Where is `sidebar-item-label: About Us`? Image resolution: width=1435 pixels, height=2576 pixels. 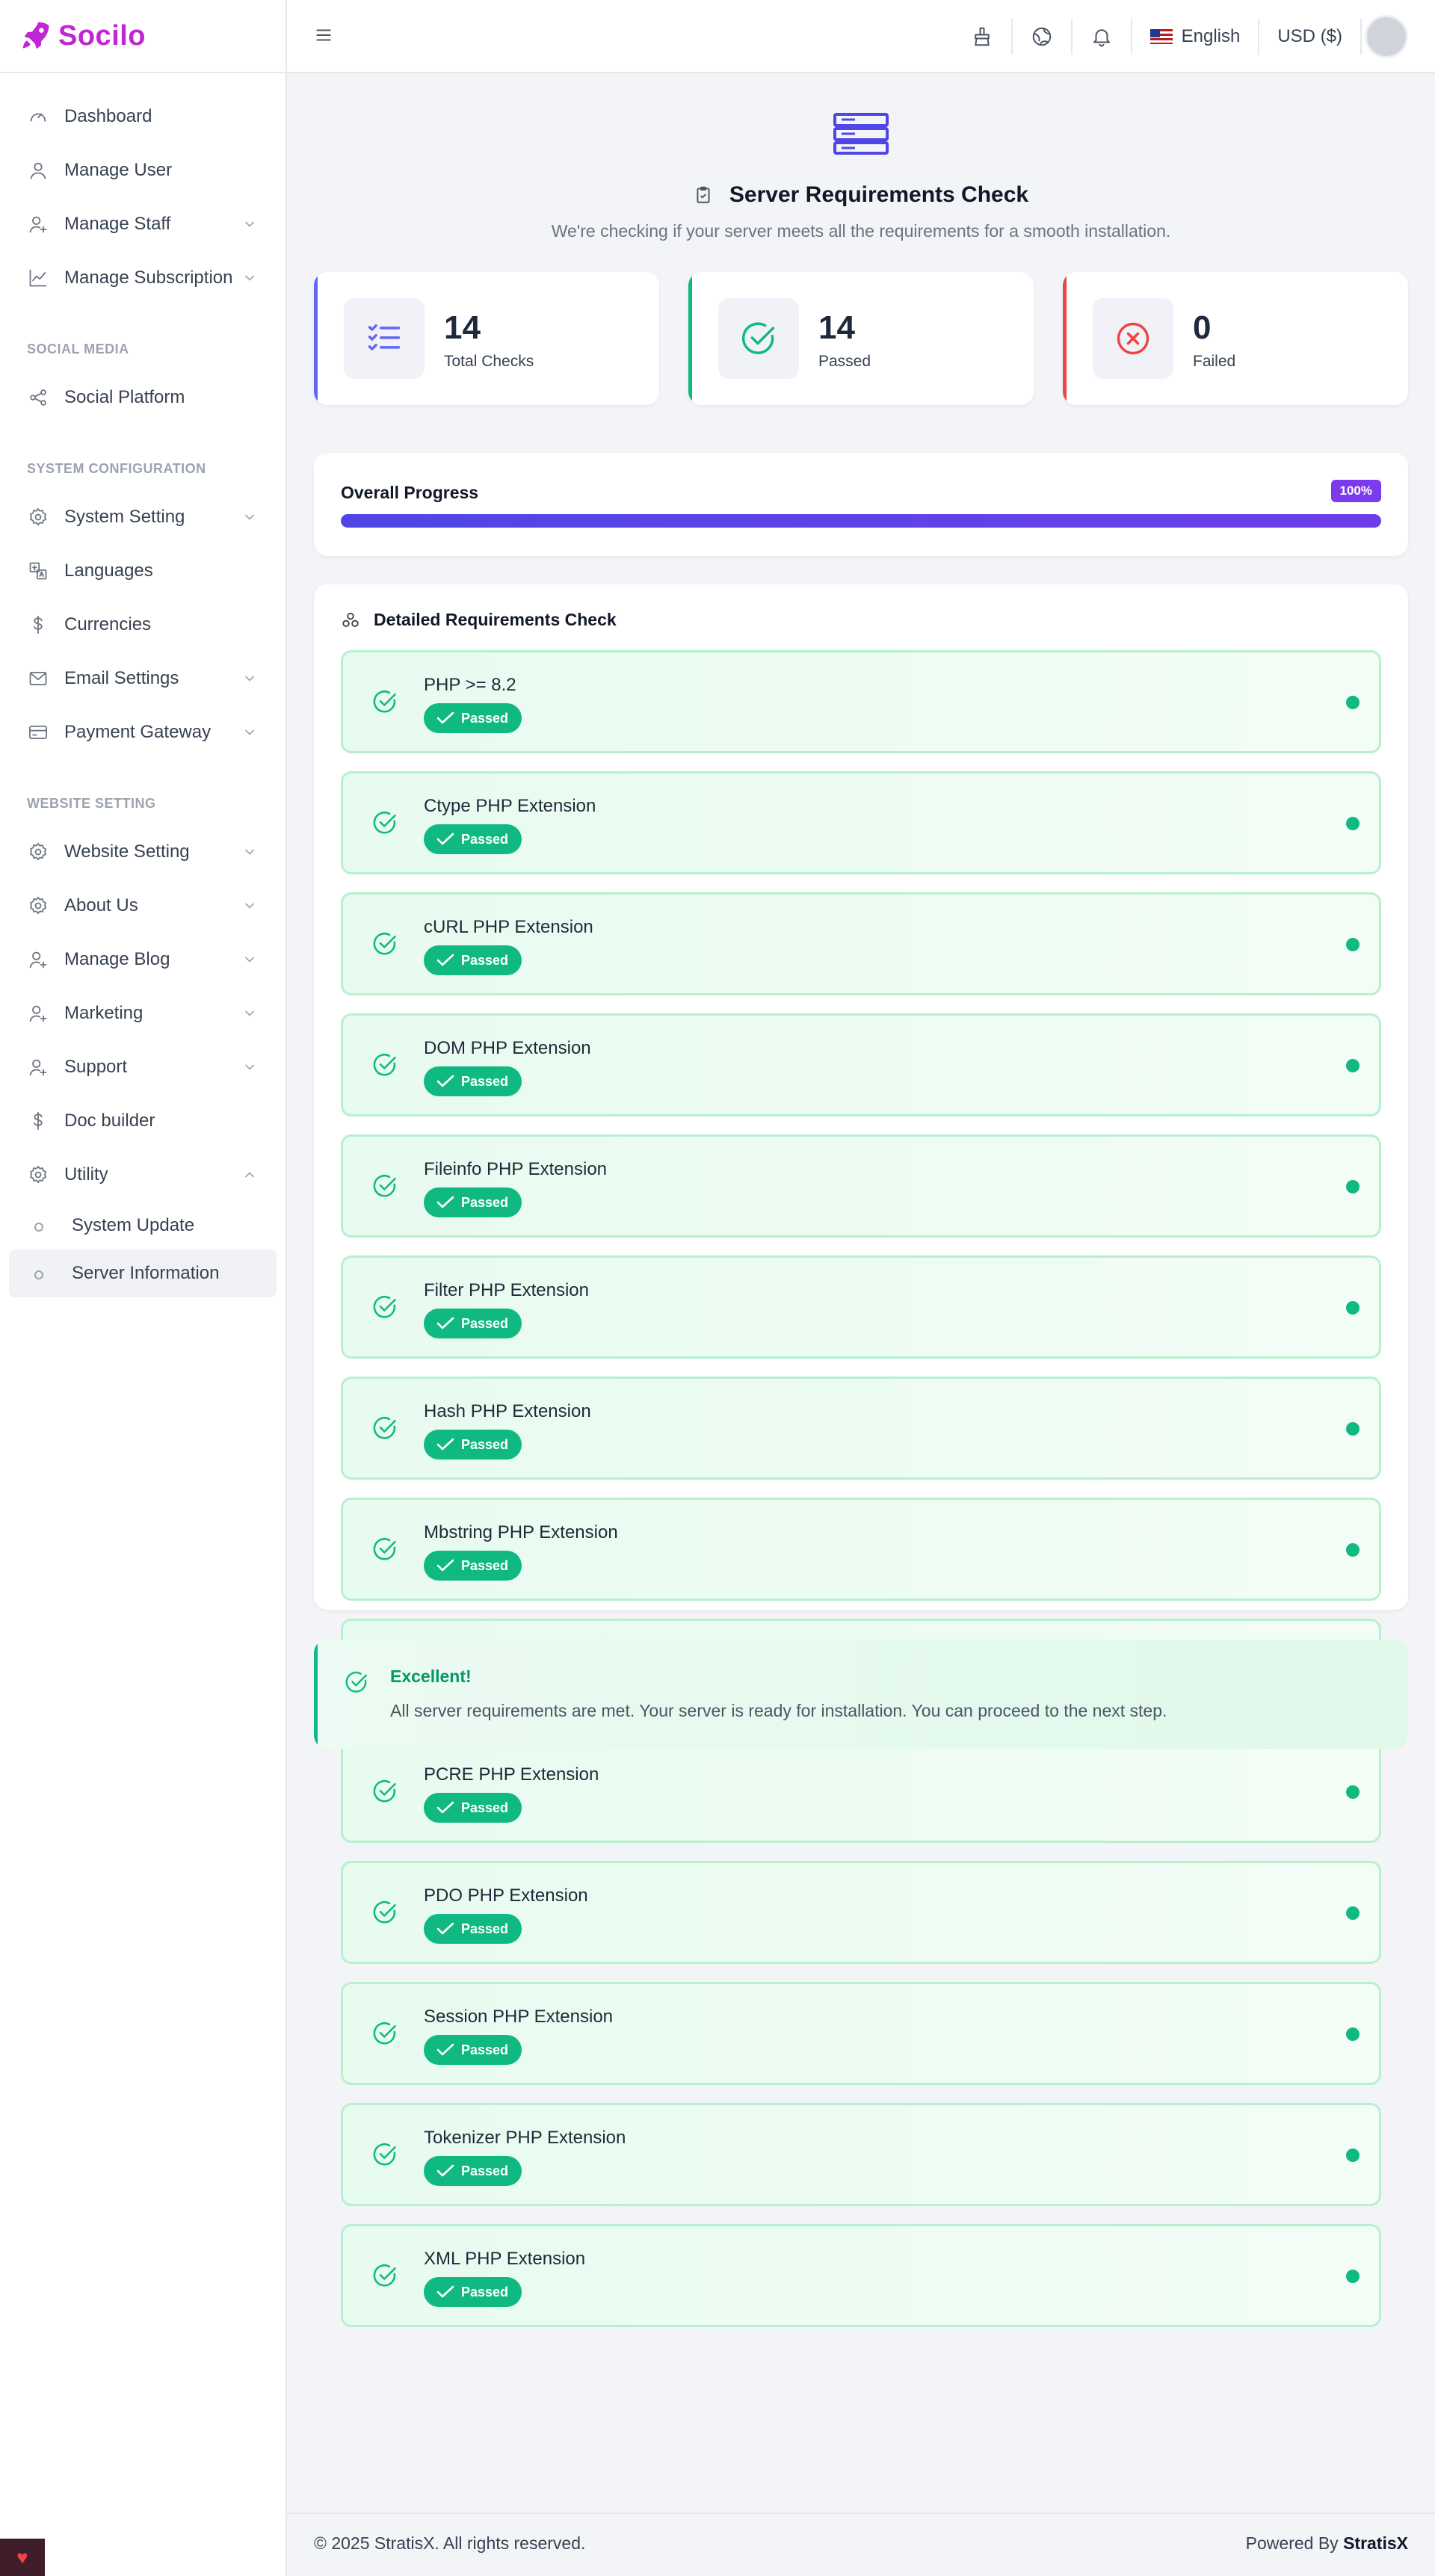 sidebar-item-label: About Us is located at coordinates (101, 905).